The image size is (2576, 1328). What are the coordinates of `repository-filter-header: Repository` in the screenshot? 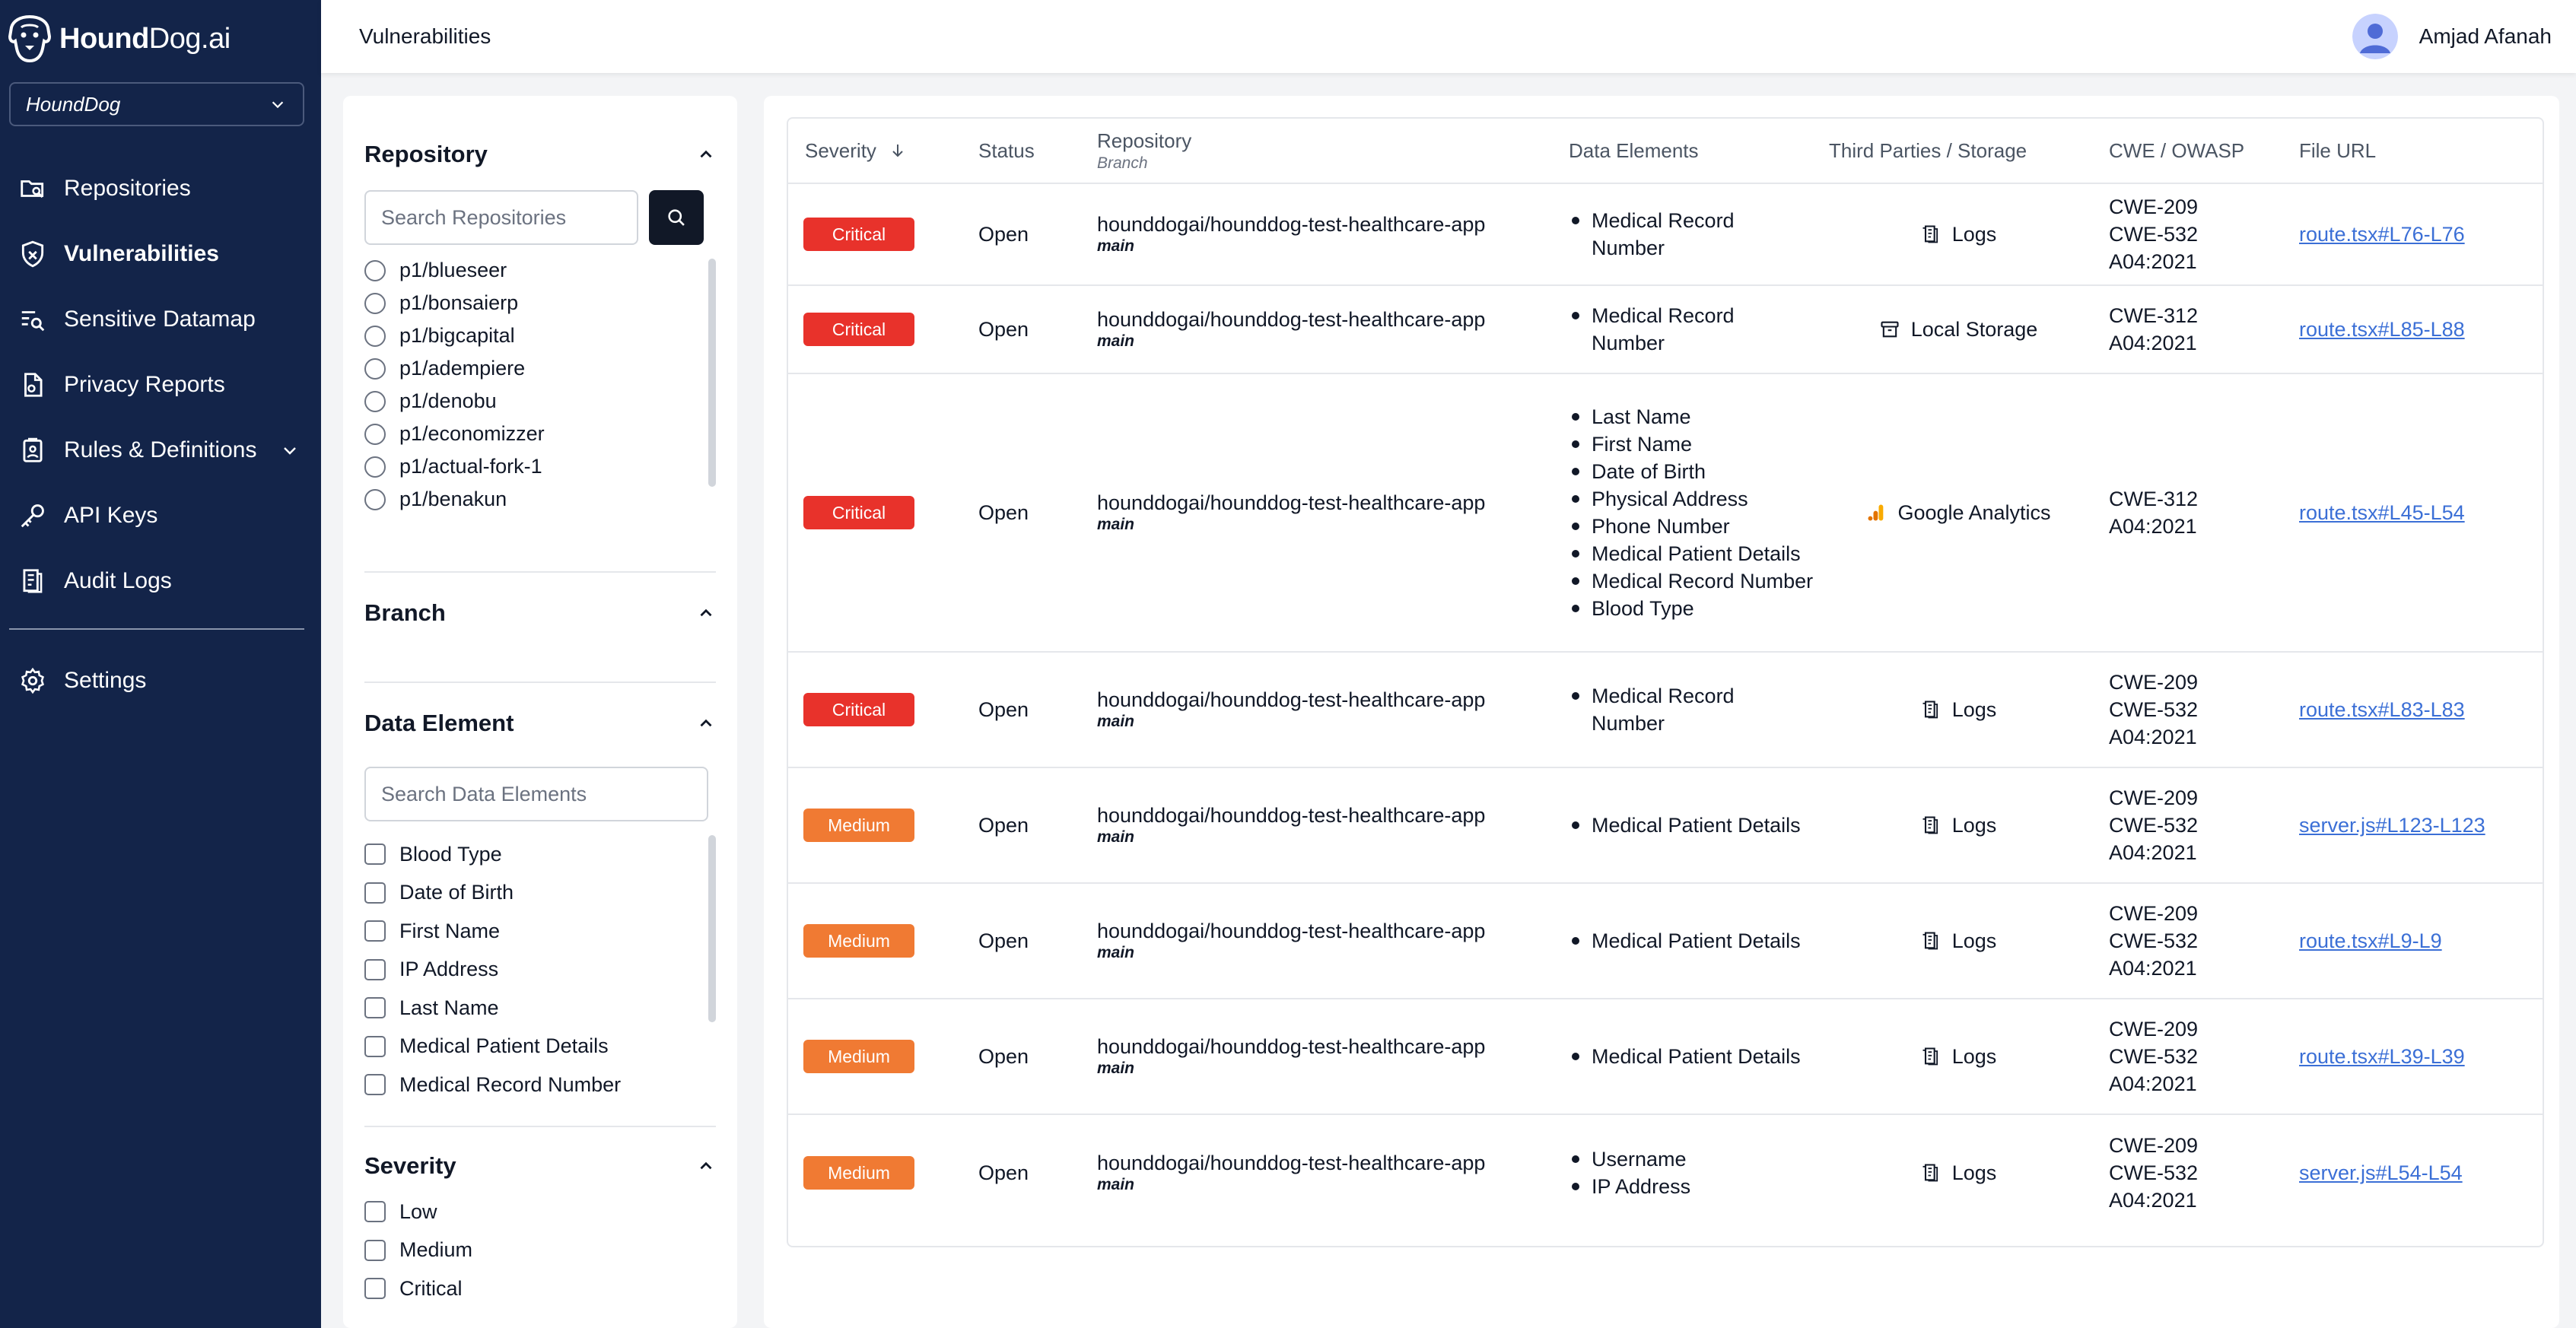 It's located at (540, 154).